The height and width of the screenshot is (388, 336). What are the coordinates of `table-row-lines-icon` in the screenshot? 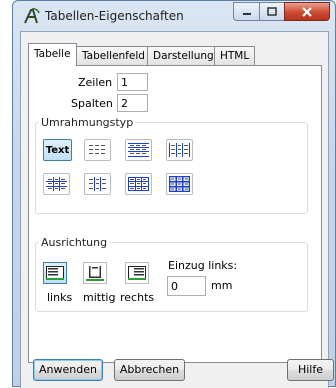 It's located at (138, 150).